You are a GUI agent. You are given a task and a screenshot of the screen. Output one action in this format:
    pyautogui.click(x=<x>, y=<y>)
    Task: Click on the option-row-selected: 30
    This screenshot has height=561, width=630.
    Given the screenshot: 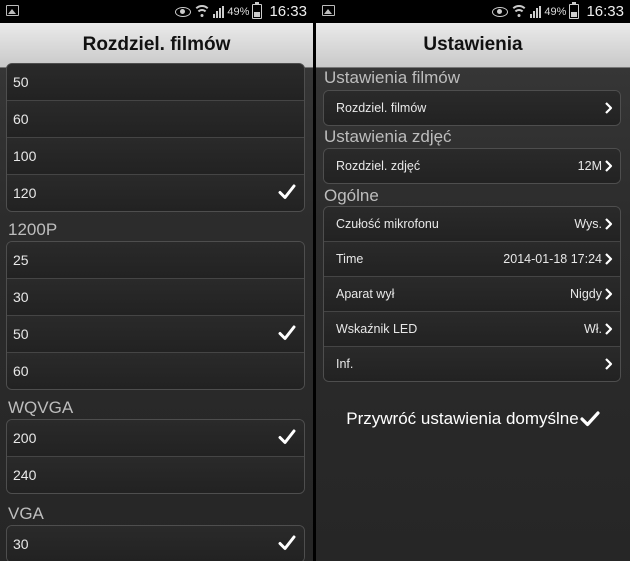 What is the action you would take?
    pyautogui.click(x=155, y=543)
    